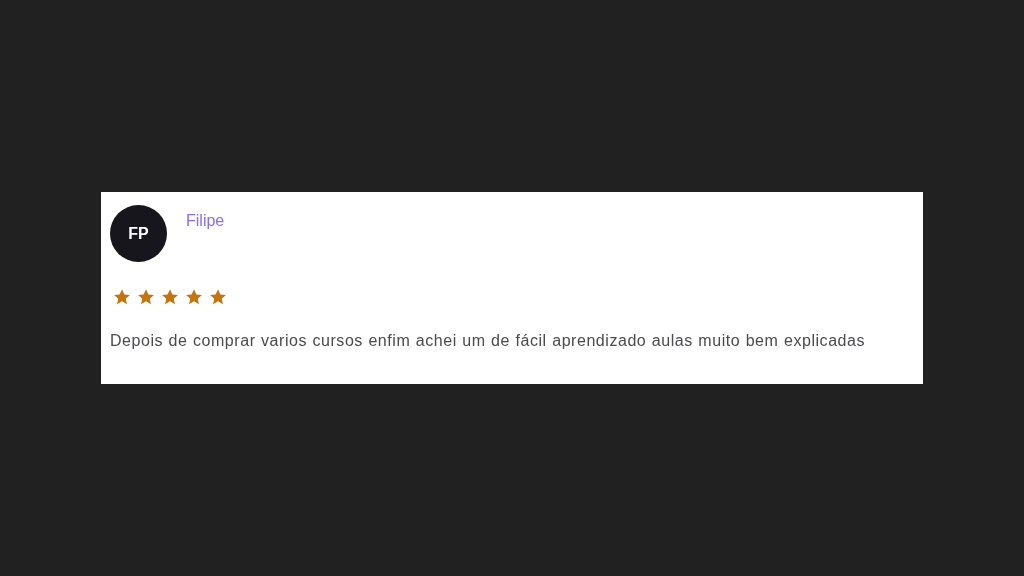  I want to click on review-text: Depois de comprar varios cursos enfim achei um de fácil aprendizado aulas muito bem explicadas, so click(488, 341).